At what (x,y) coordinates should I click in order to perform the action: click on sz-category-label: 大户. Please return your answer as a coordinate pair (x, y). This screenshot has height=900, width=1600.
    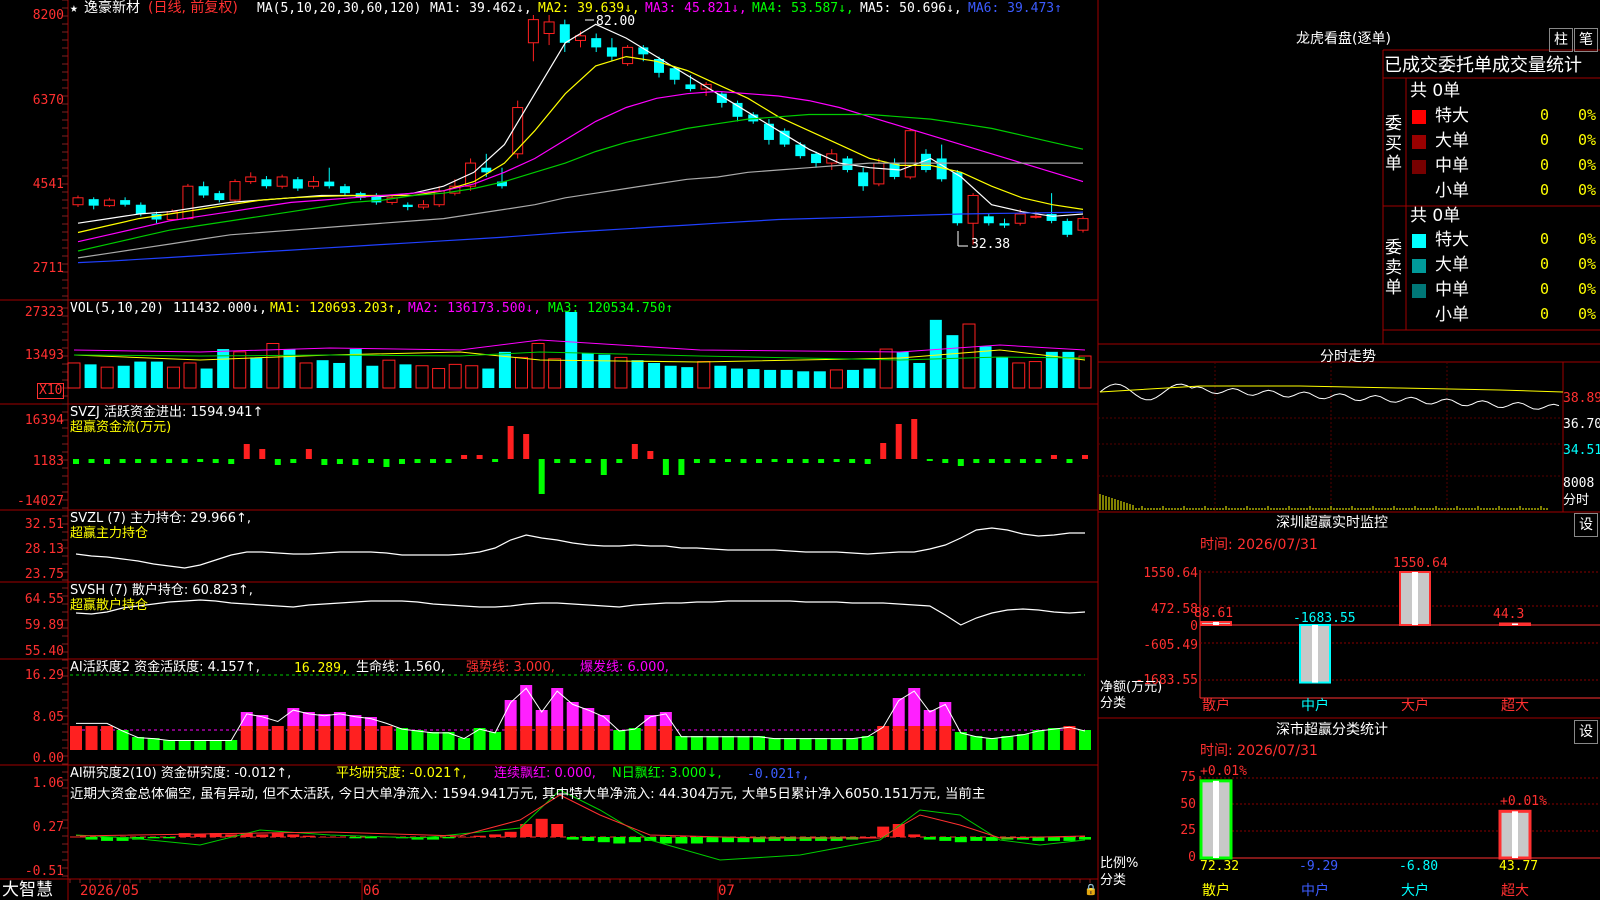
    Looking at the image, I should click on (1415, 706).